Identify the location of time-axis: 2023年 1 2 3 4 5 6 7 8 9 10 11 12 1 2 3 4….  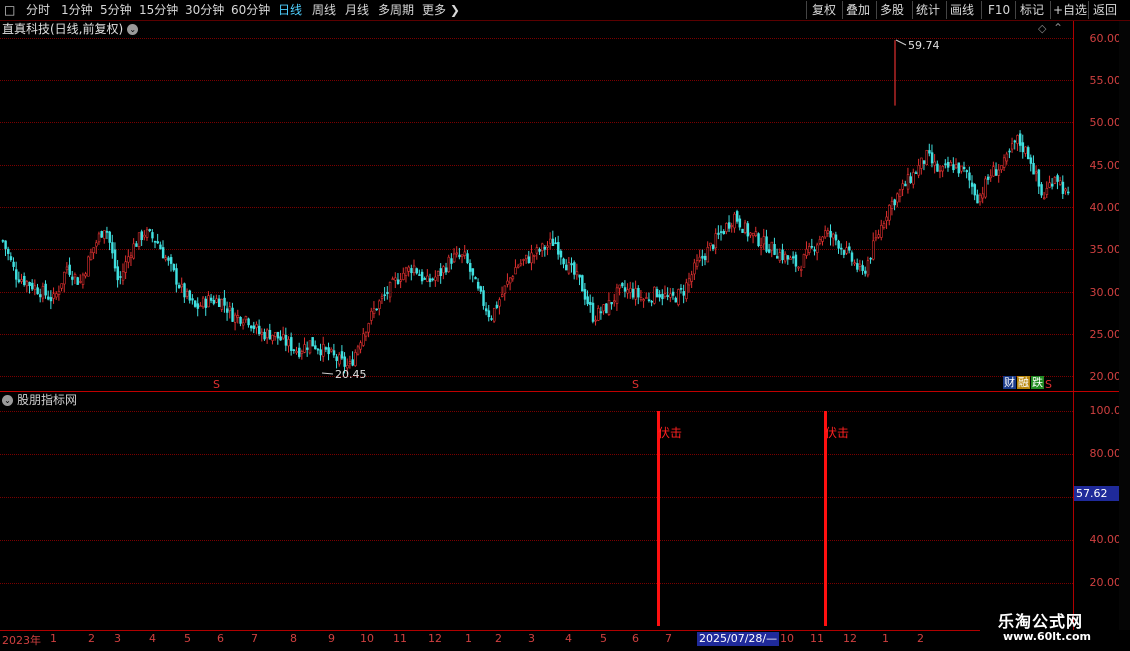
(490, 640).